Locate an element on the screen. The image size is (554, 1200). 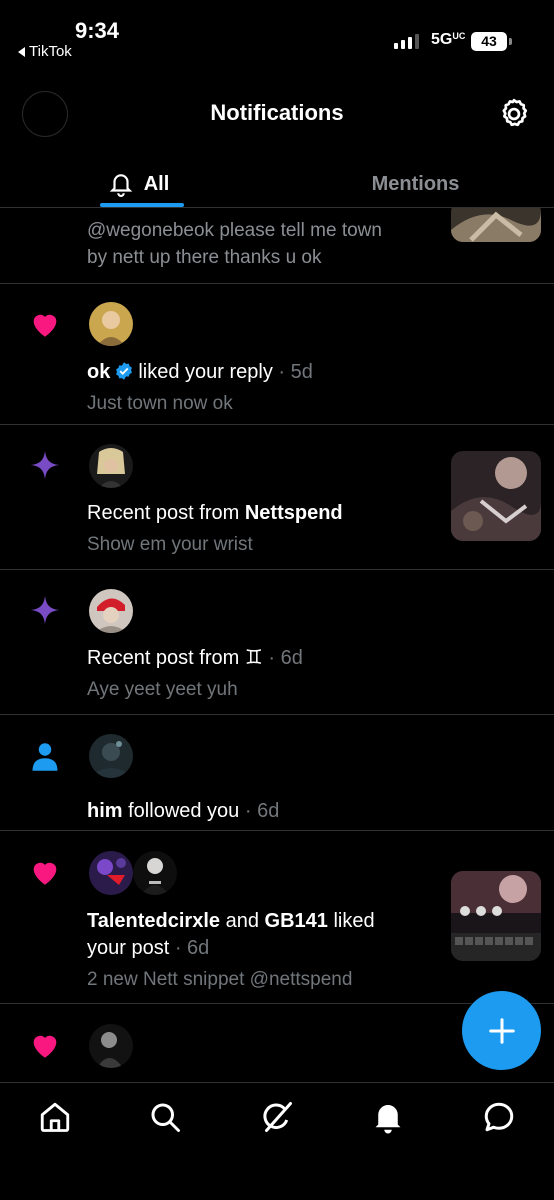
page-title: Notifications is located at coordinates (277, 112).